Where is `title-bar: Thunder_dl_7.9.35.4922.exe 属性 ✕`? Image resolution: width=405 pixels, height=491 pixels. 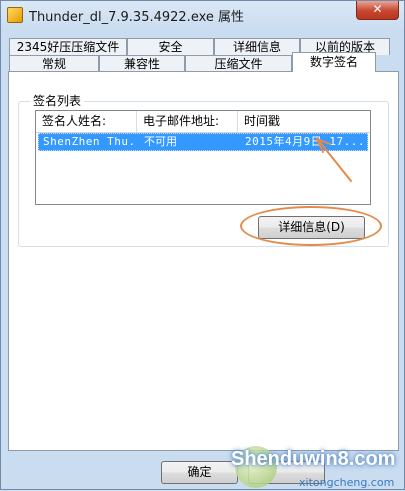 title-bar: Thunder_dl_7.9.35.4922.exe 属性 ✕ is located at coordinates (203, 15).